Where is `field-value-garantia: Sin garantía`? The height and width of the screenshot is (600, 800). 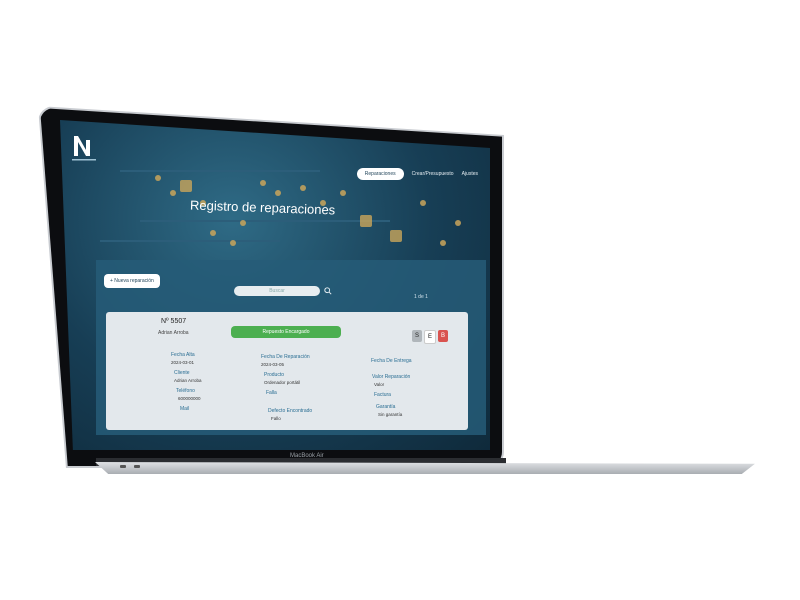 field-value-garantia: Sin garantía is located at coordinates (390, 414).